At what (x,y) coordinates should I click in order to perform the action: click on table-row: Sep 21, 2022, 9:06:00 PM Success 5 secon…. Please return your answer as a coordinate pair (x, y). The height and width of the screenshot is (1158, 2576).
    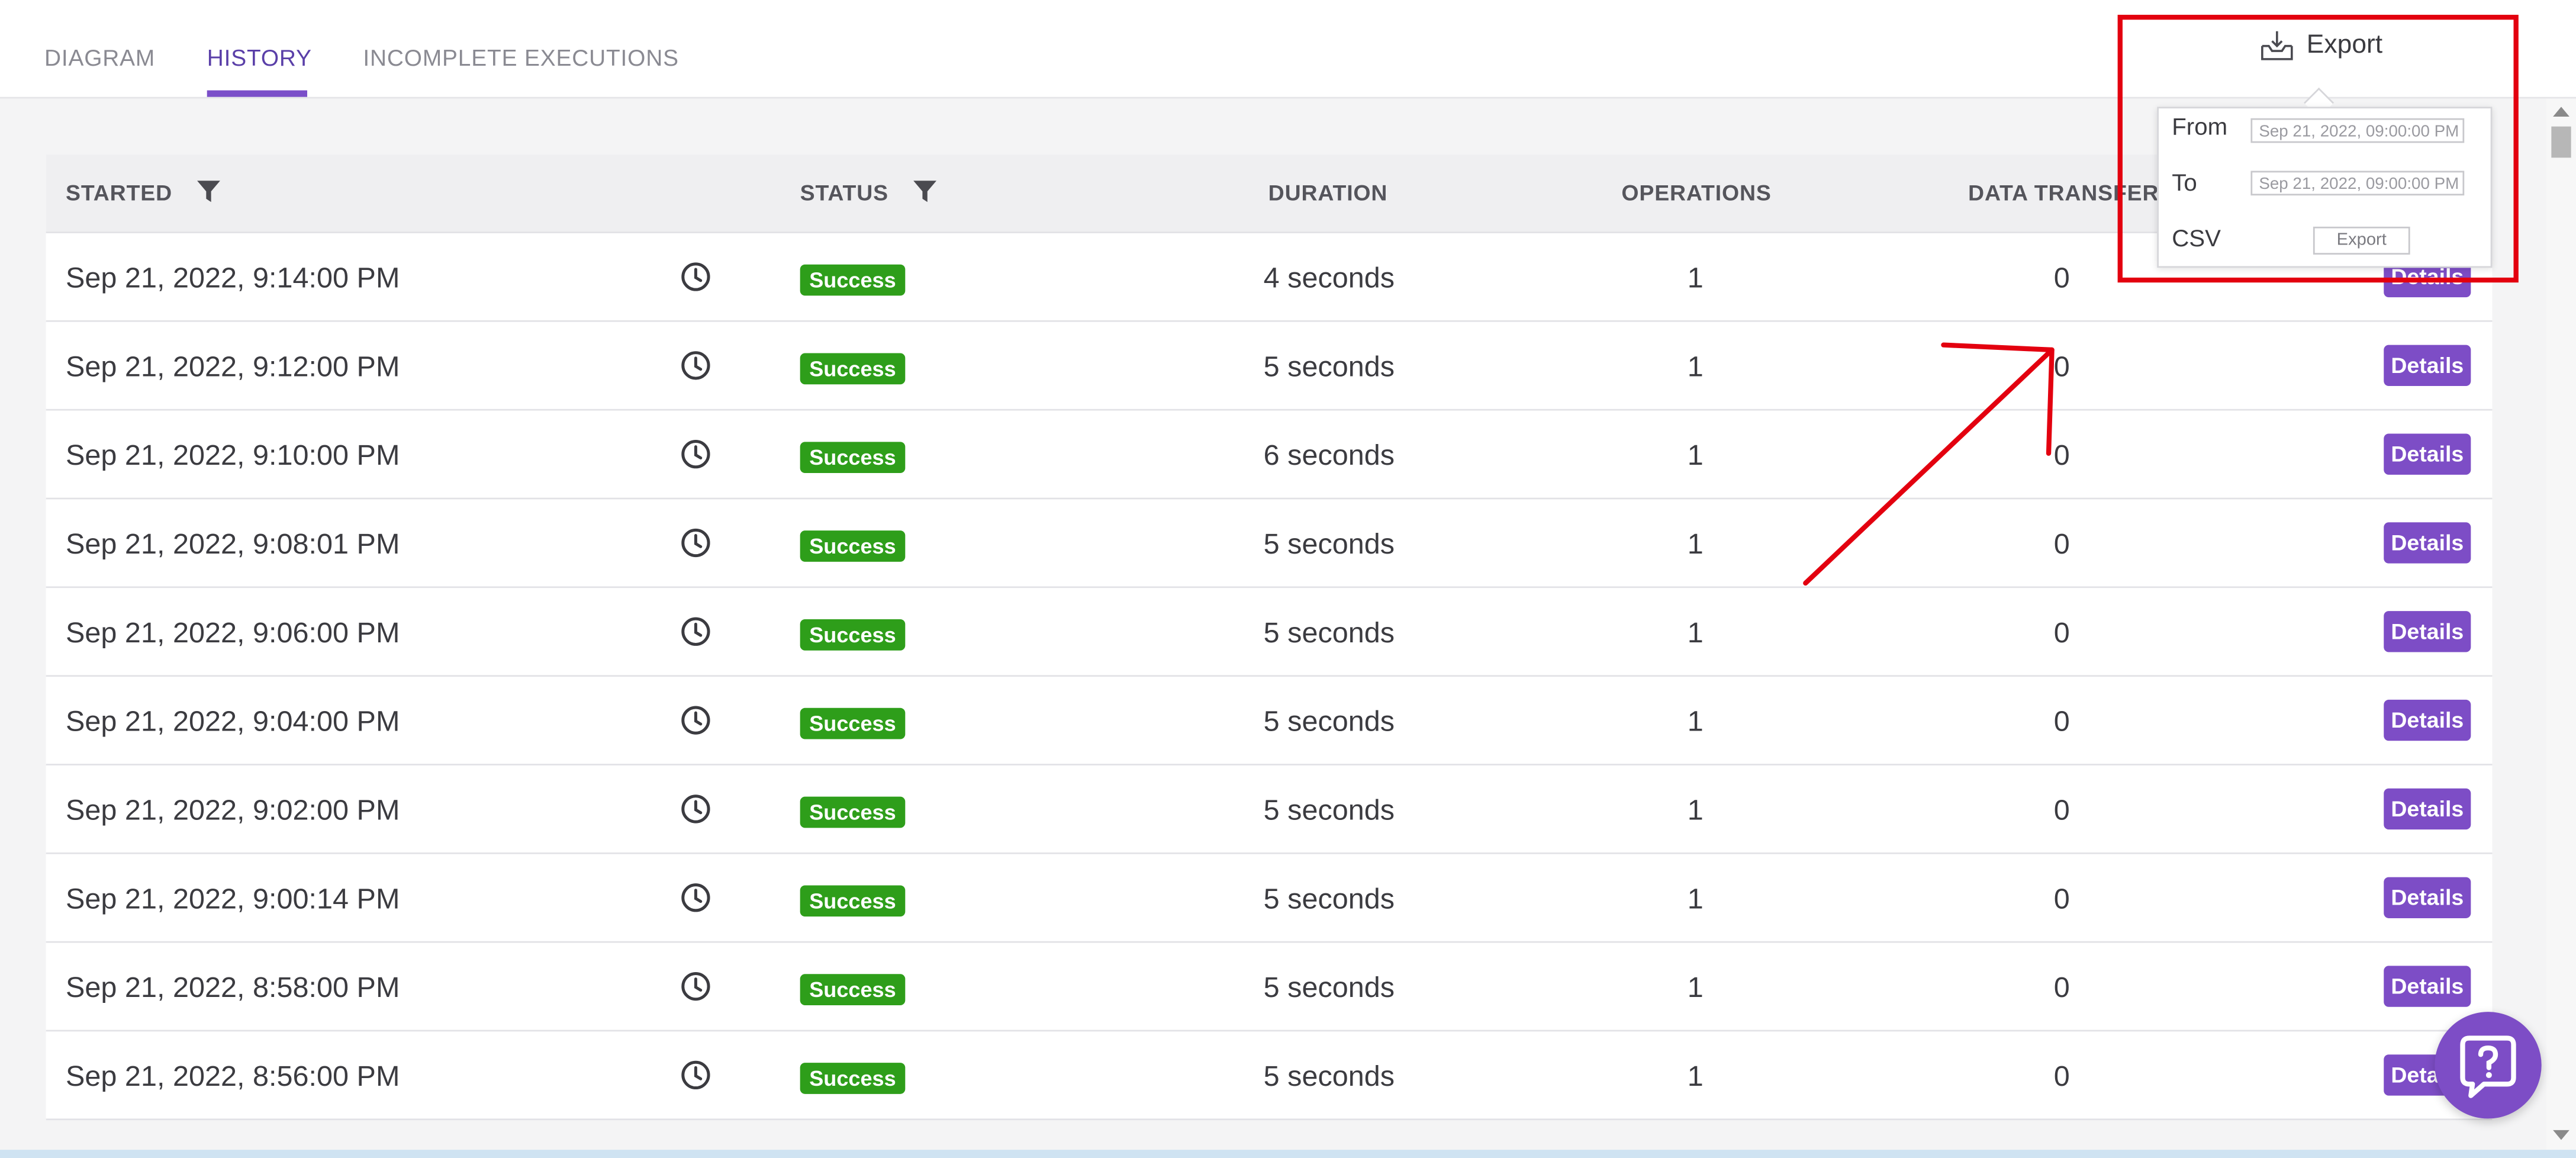
    Looking at the image, I should click on (1269, 632).